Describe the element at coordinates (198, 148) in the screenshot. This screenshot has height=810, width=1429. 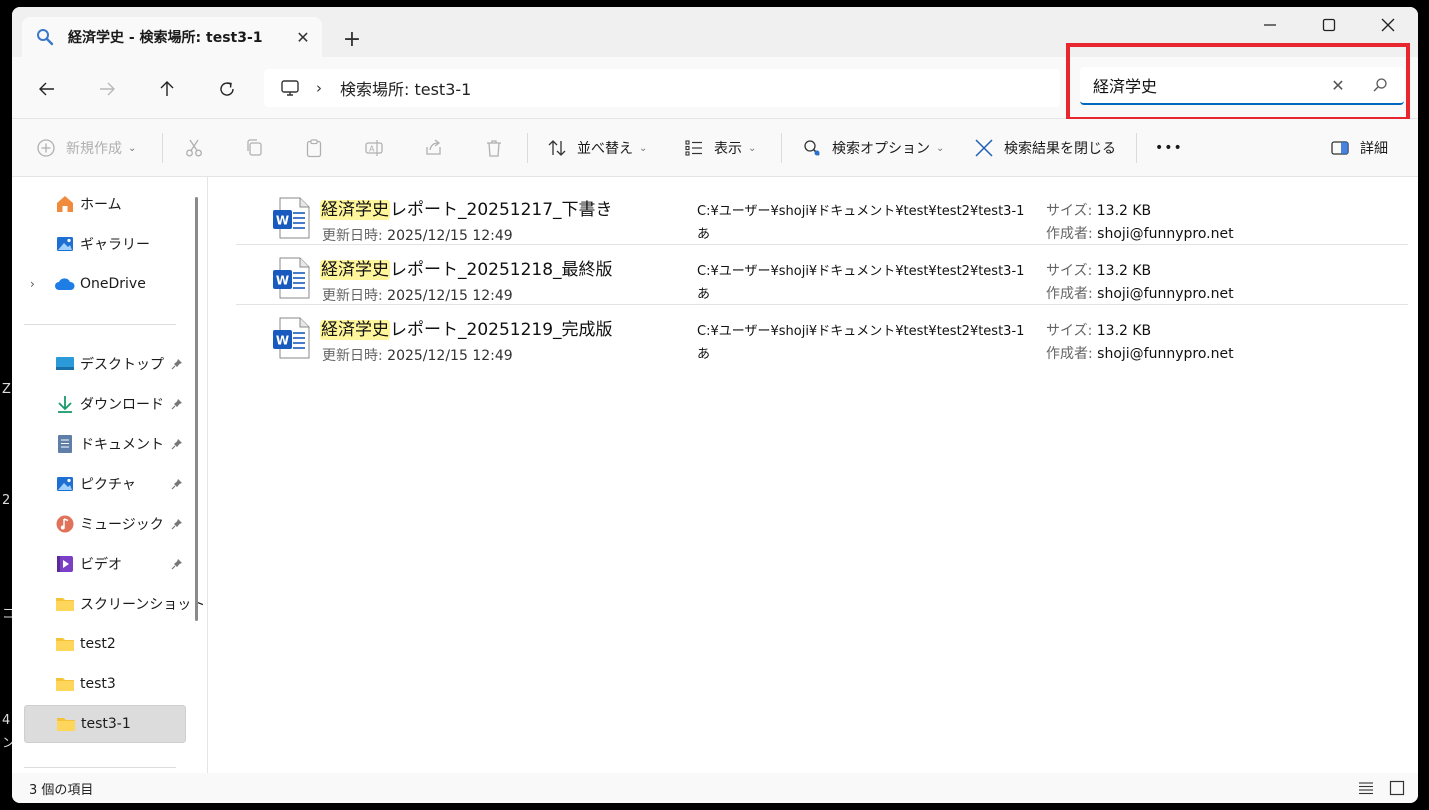
I see `cut-button` at that location.